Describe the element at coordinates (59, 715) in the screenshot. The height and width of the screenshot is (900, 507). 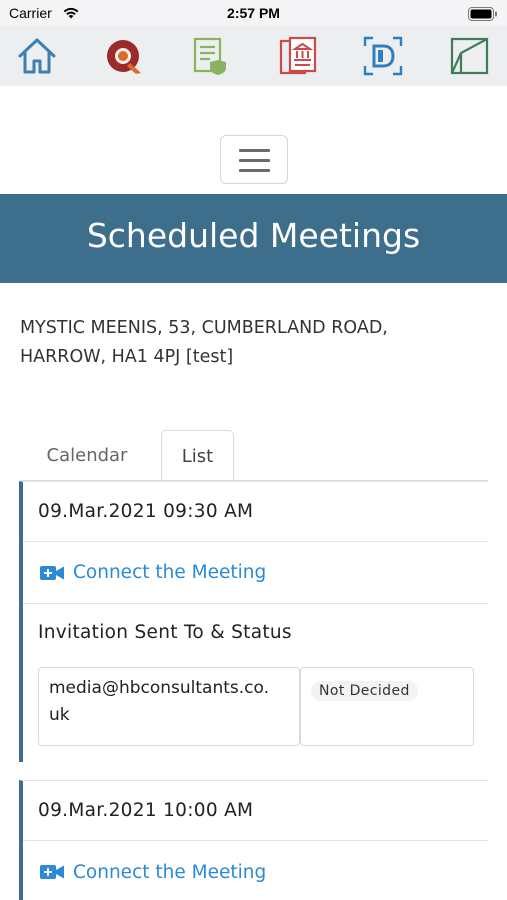
I see `invitee-email-line: uk` at that location.